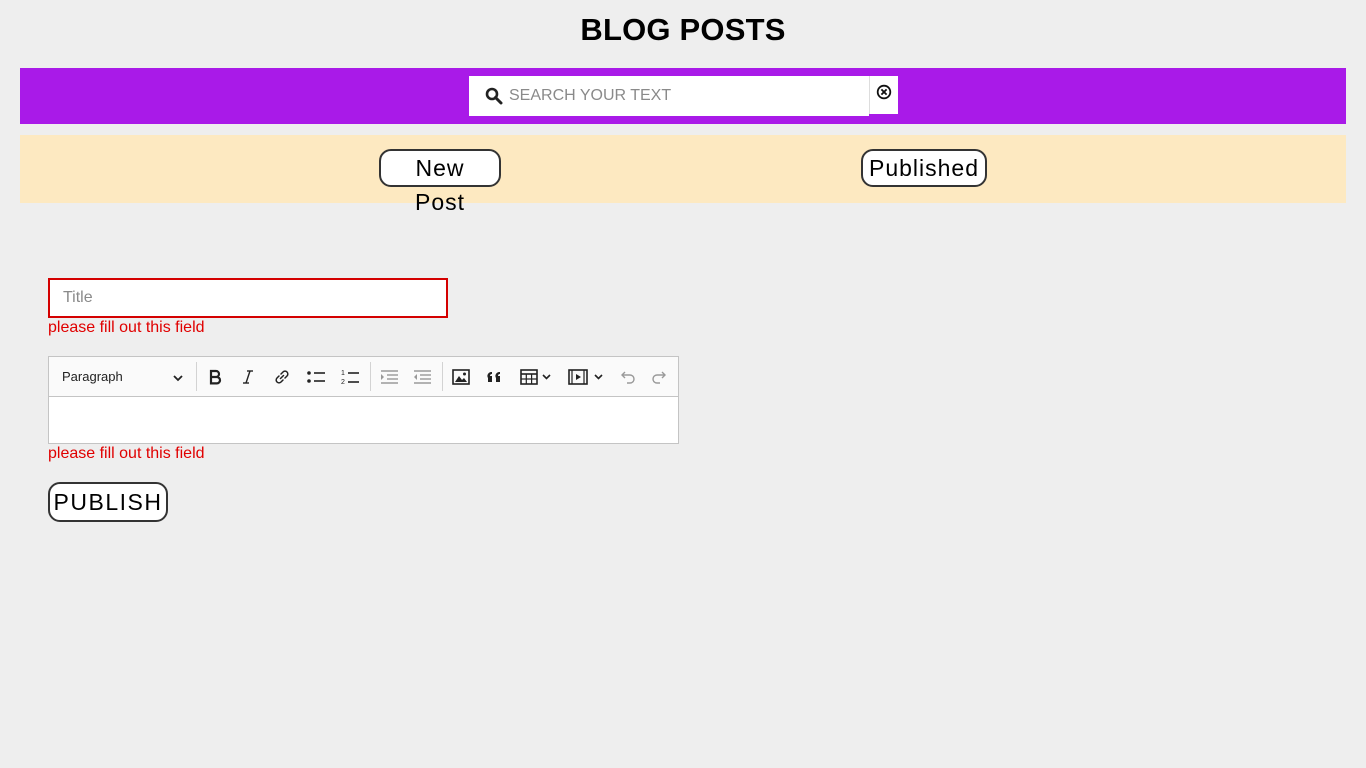  I want to click on quote-icon, so click(495, 377).